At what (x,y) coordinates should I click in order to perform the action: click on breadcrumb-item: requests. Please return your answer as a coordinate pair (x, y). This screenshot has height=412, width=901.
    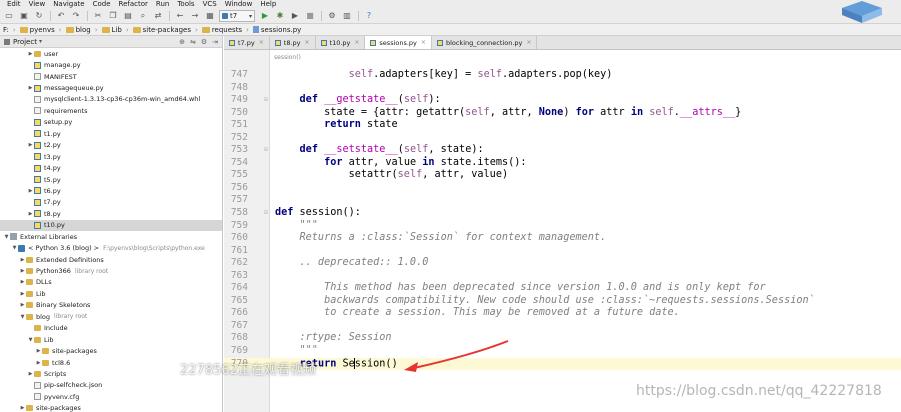
    Looking at the image, I should click on (221, 30).